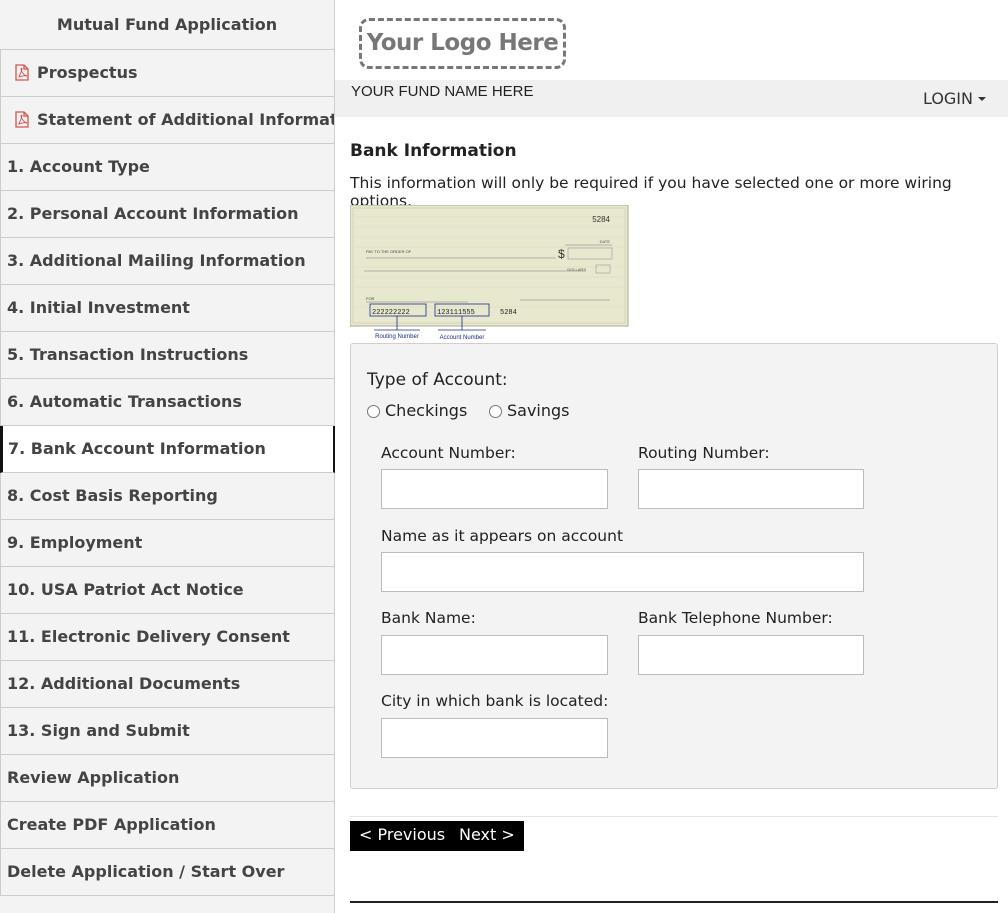 Image resolution: width=1008 pixels, height=913 pixels. I want to click on fund-name: YOUR FUND NAME HERE, so click(442, 91).